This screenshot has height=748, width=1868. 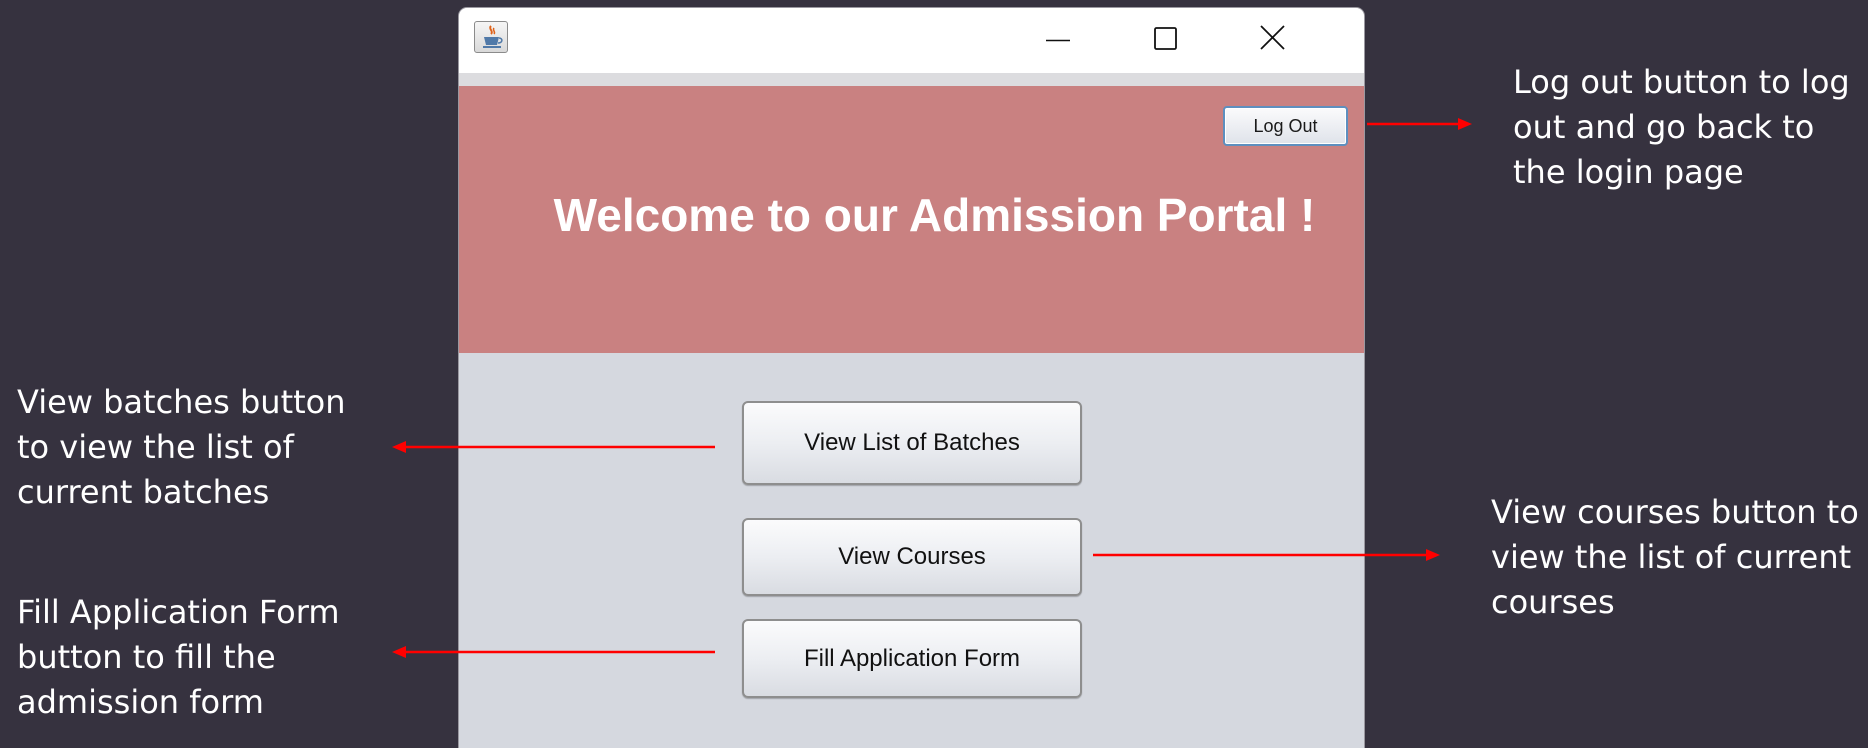 What do you see at coordinates (1433, 555) in the screenshot?
I see `courses-arrow-head` at bounding box center [1433, 555].